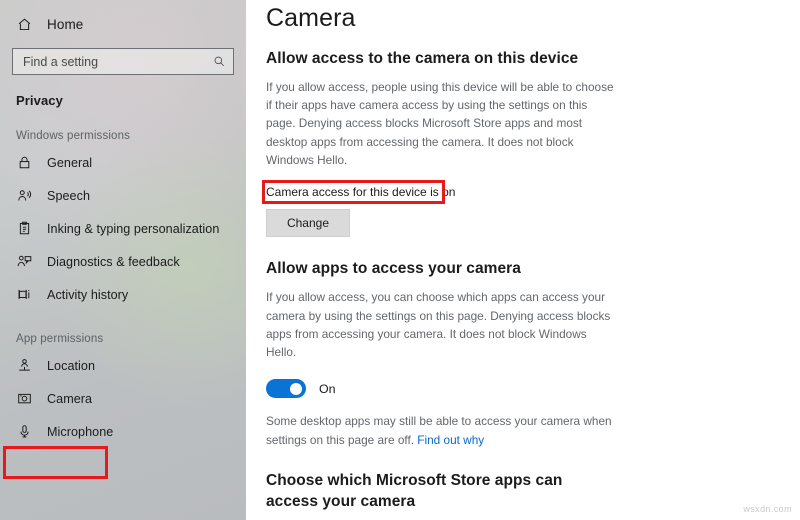  Describe the element at coordinates (296, 388) in the screenshot. I see `toggle-knob` at that location.